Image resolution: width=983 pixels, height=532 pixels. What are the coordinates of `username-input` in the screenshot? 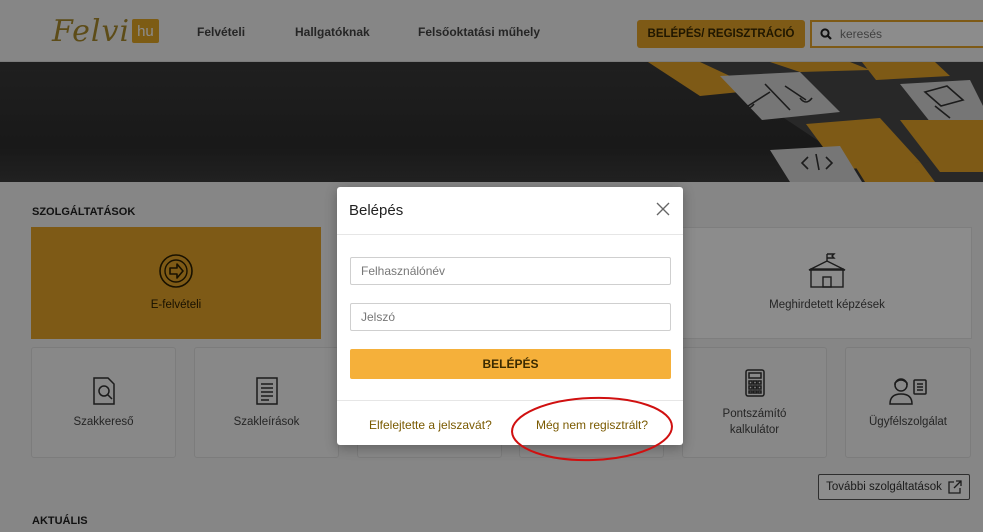 It's located at (510, 271).